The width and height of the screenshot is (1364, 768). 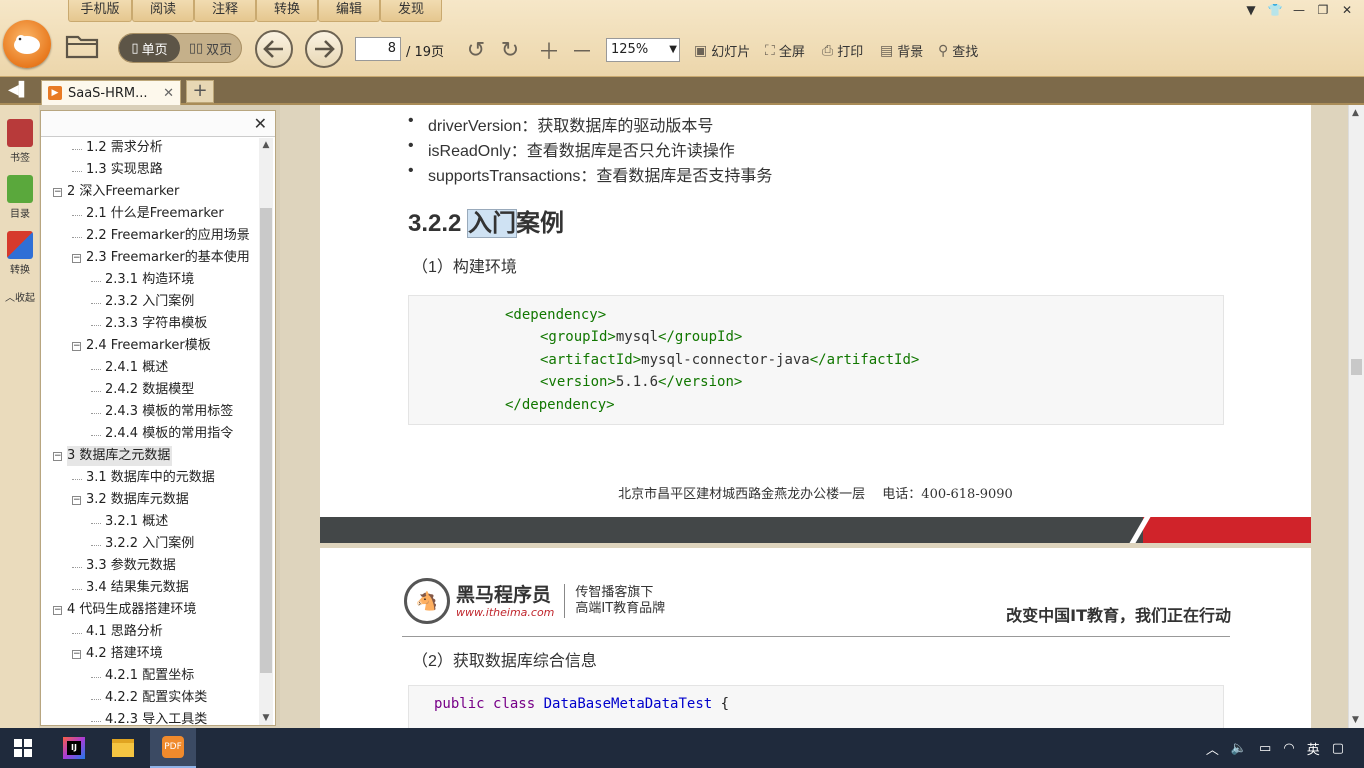 I want to click on tree-item: 4.2.3 导入工具类, so click(x=156, y=717).